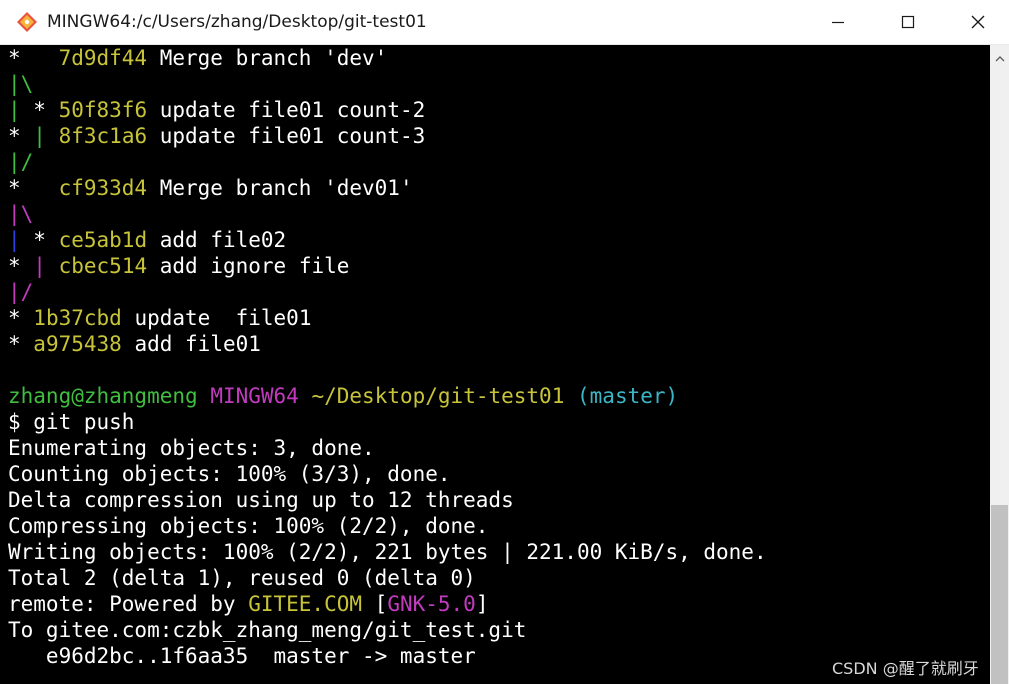 The height and width of the screenshot is (684, 1009). I want to click on terminal-line: | * 50f83f6 update file01 count-2, so click(387, 110).